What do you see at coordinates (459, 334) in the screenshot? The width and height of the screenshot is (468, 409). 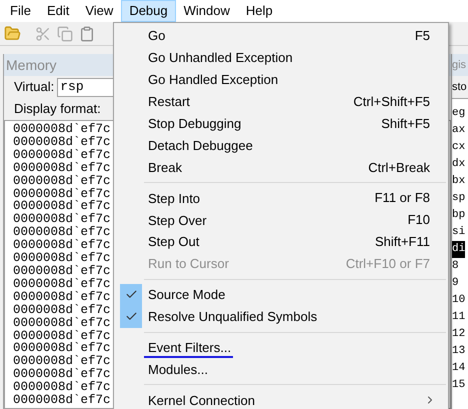 I see `register-name: 12` at bounding box center [459, 334].